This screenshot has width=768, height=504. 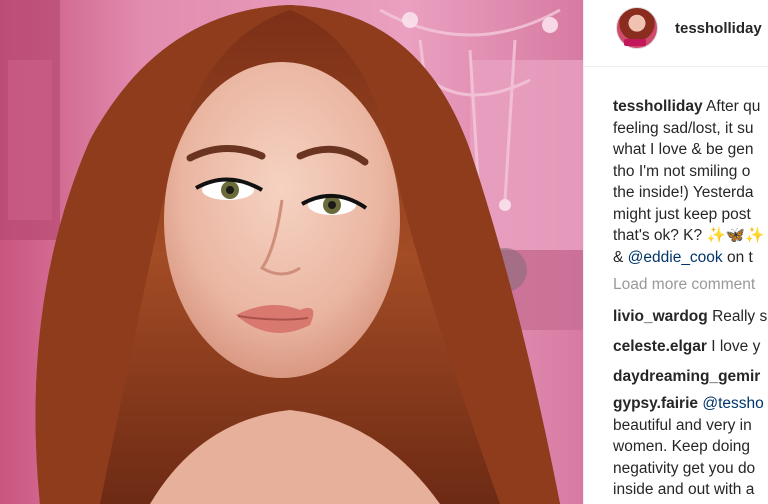 I want to click on sparkle-butterfly-emoji: ✨🦋✨, so click(x=735, y=235).